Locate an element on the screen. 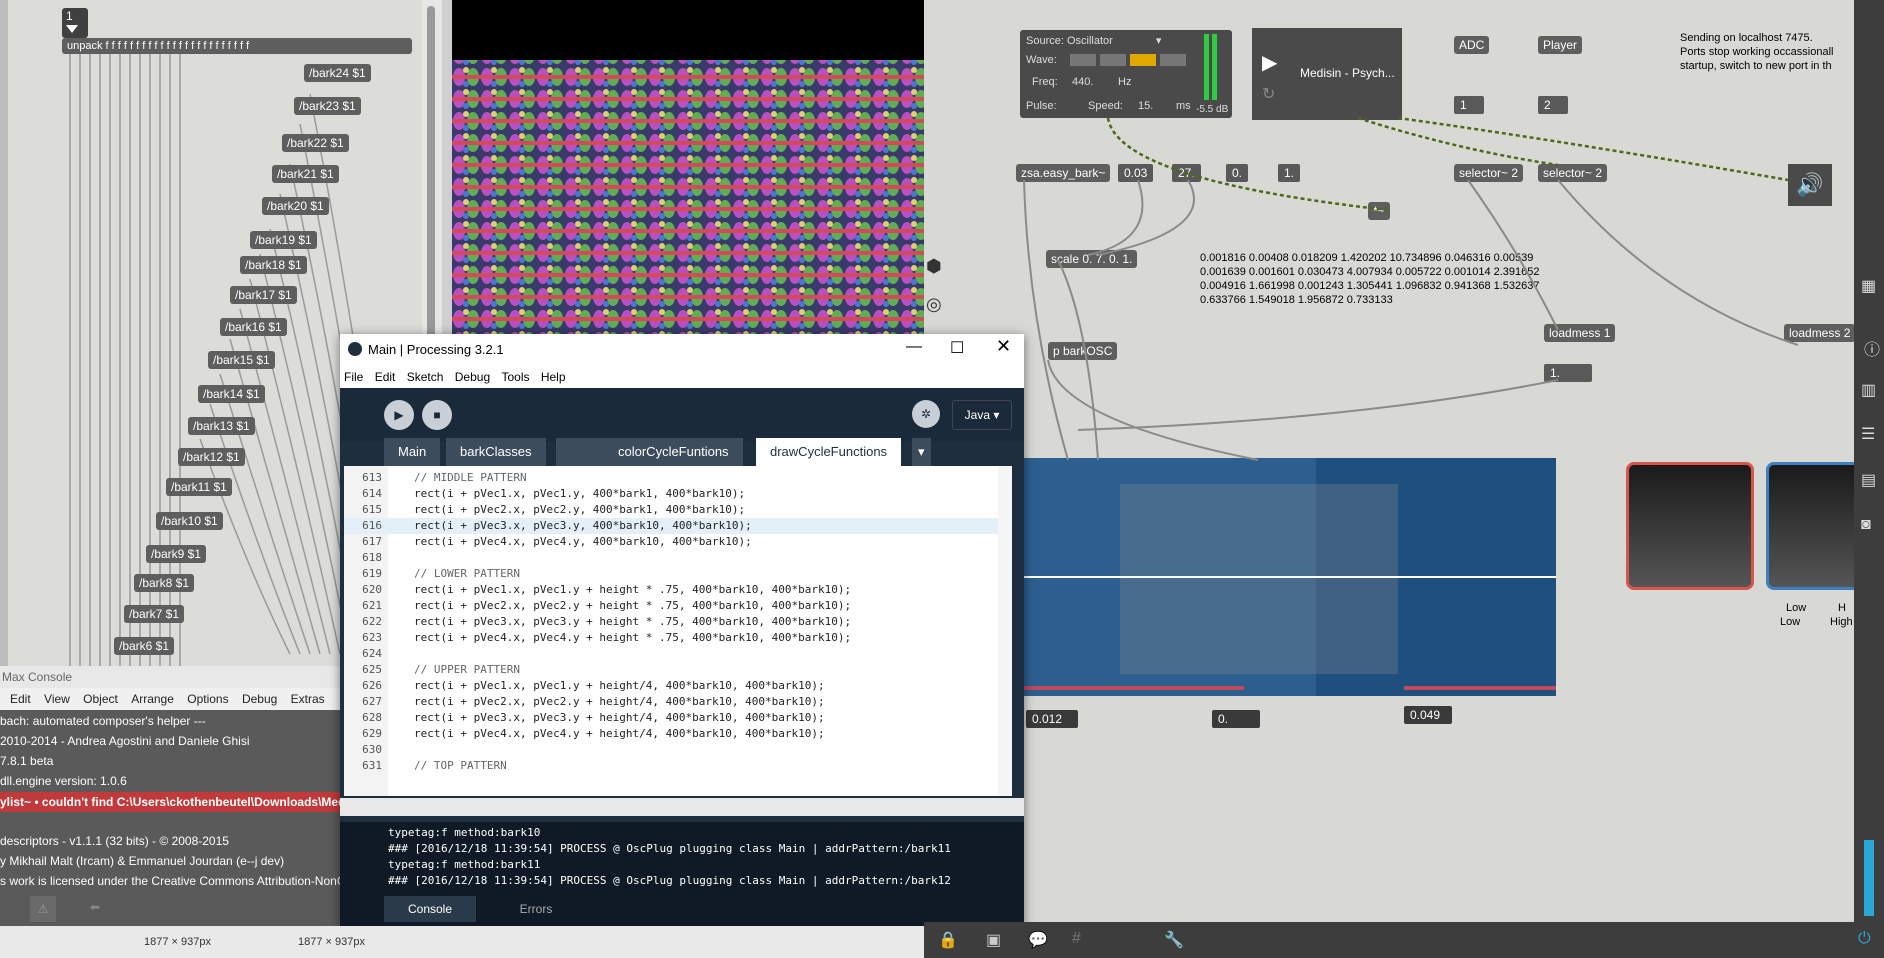 The height and width of the screenshot is (958, 1884). errors-tab: Errors is located at coordinates (536, 909).